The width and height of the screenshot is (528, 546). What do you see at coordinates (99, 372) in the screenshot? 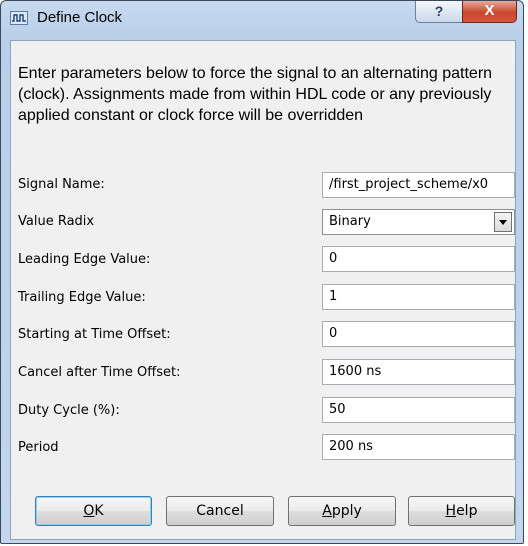
I see `cancel-offset-label: Cancel after Time Offset:` at bounding box center [99, 372].